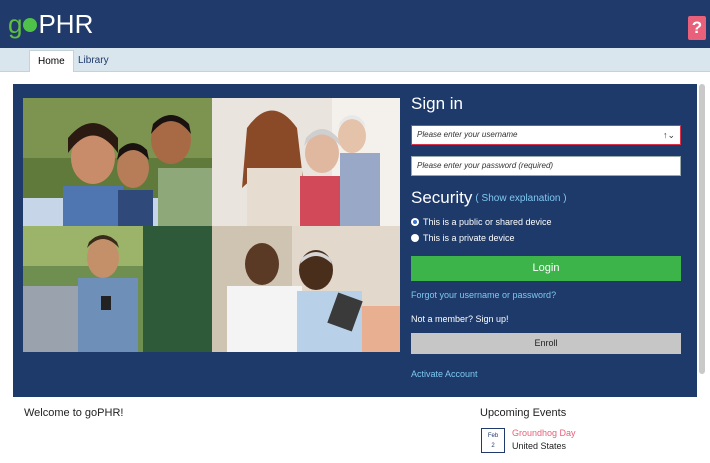 The image size is (710, 463). Describe the element at coordinates (460, 319) in the screenshot. I see `not-member-text: Not a member? Sign up!` at that location.